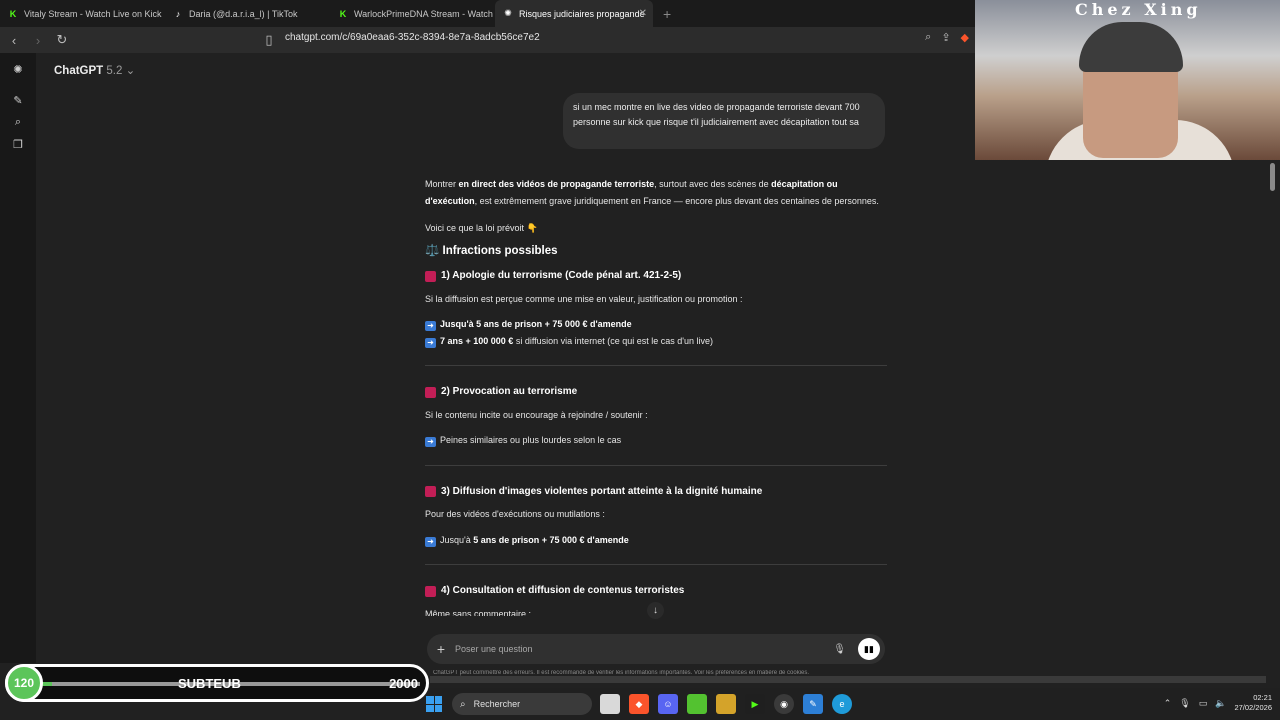 Image resolution: width=1280 pixels, height=720 pixels. I want to click on tab-tiktok: ♪ Daria (@d.a.r.i.a_l) | TikTok, so click(247, 13).